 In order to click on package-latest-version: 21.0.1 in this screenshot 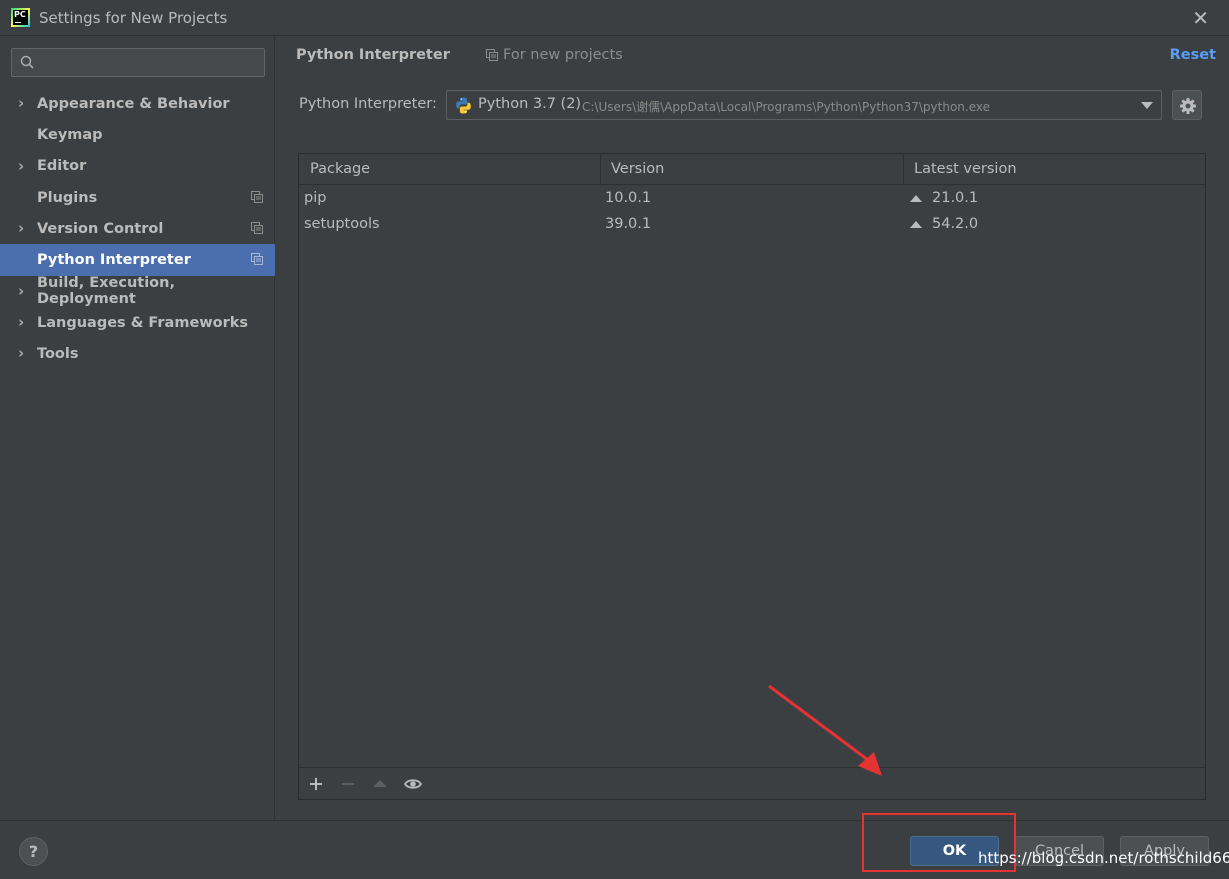, I will do `click(955, 198)`.